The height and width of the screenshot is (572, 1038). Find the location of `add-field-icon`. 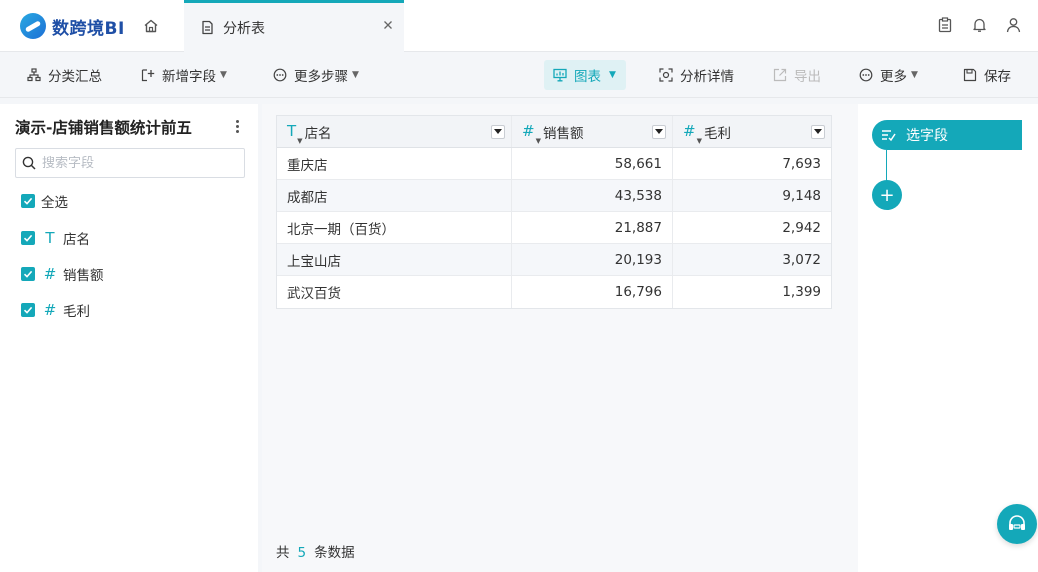

add-field-icon is located at coordinates (148, 75).